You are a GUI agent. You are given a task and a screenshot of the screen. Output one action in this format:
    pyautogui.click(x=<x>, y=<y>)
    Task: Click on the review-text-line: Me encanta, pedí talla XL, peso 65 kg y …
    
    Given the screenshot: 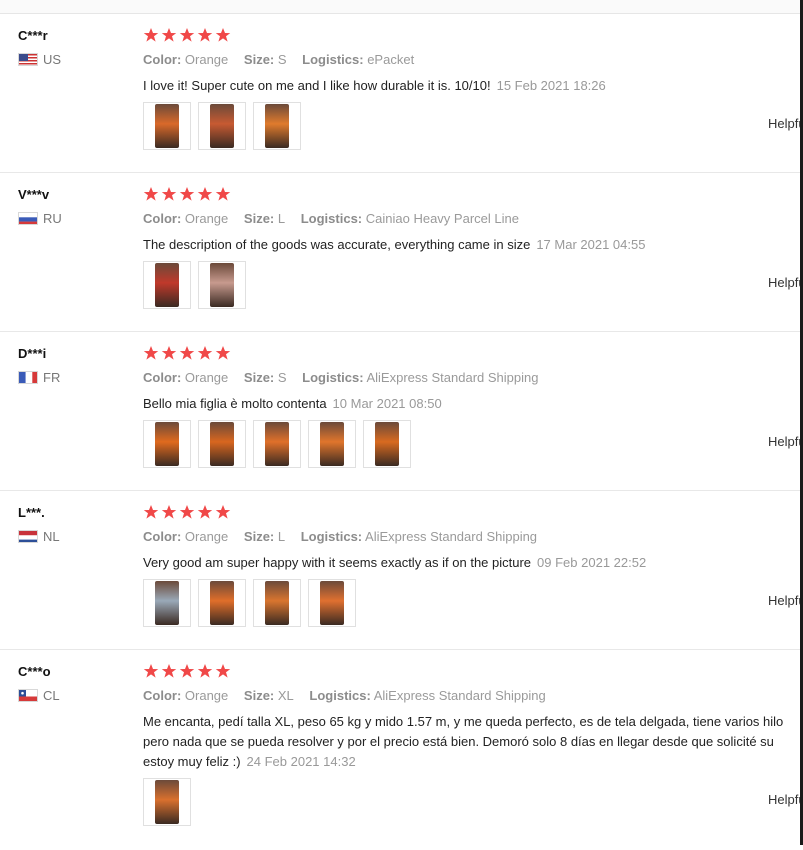 What is the action you would take?
    pyautogui.click(x=473, y=722)
    